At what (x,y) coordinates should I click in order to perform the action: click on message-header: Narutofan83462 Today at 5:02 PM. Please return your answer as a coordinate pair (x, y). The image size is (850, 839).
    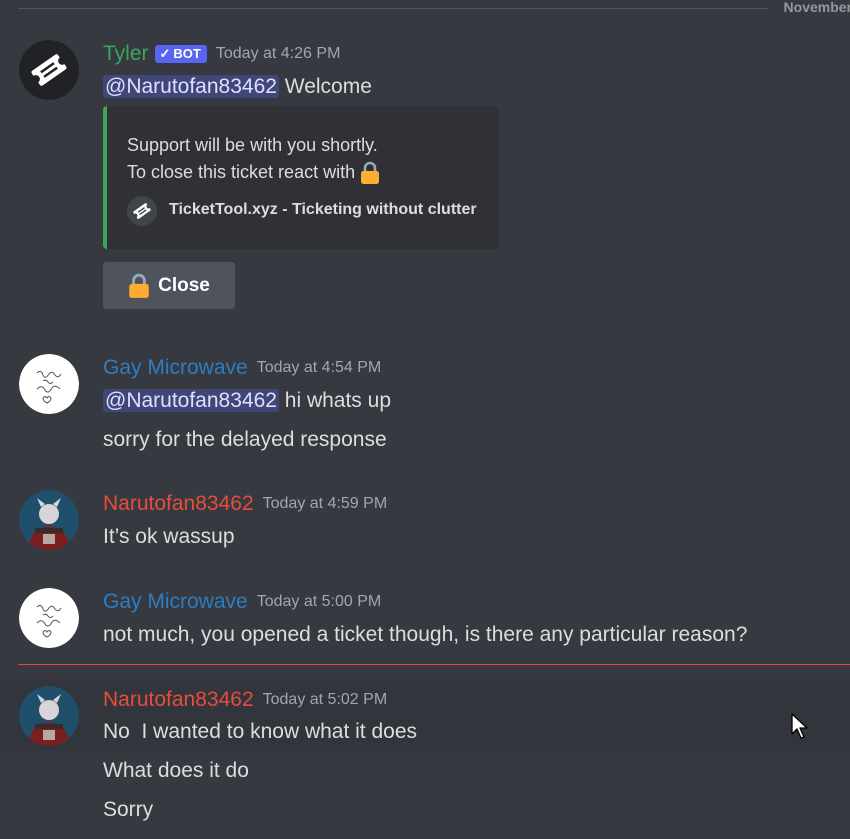
    Looking at the image, I should click on (245, 700).